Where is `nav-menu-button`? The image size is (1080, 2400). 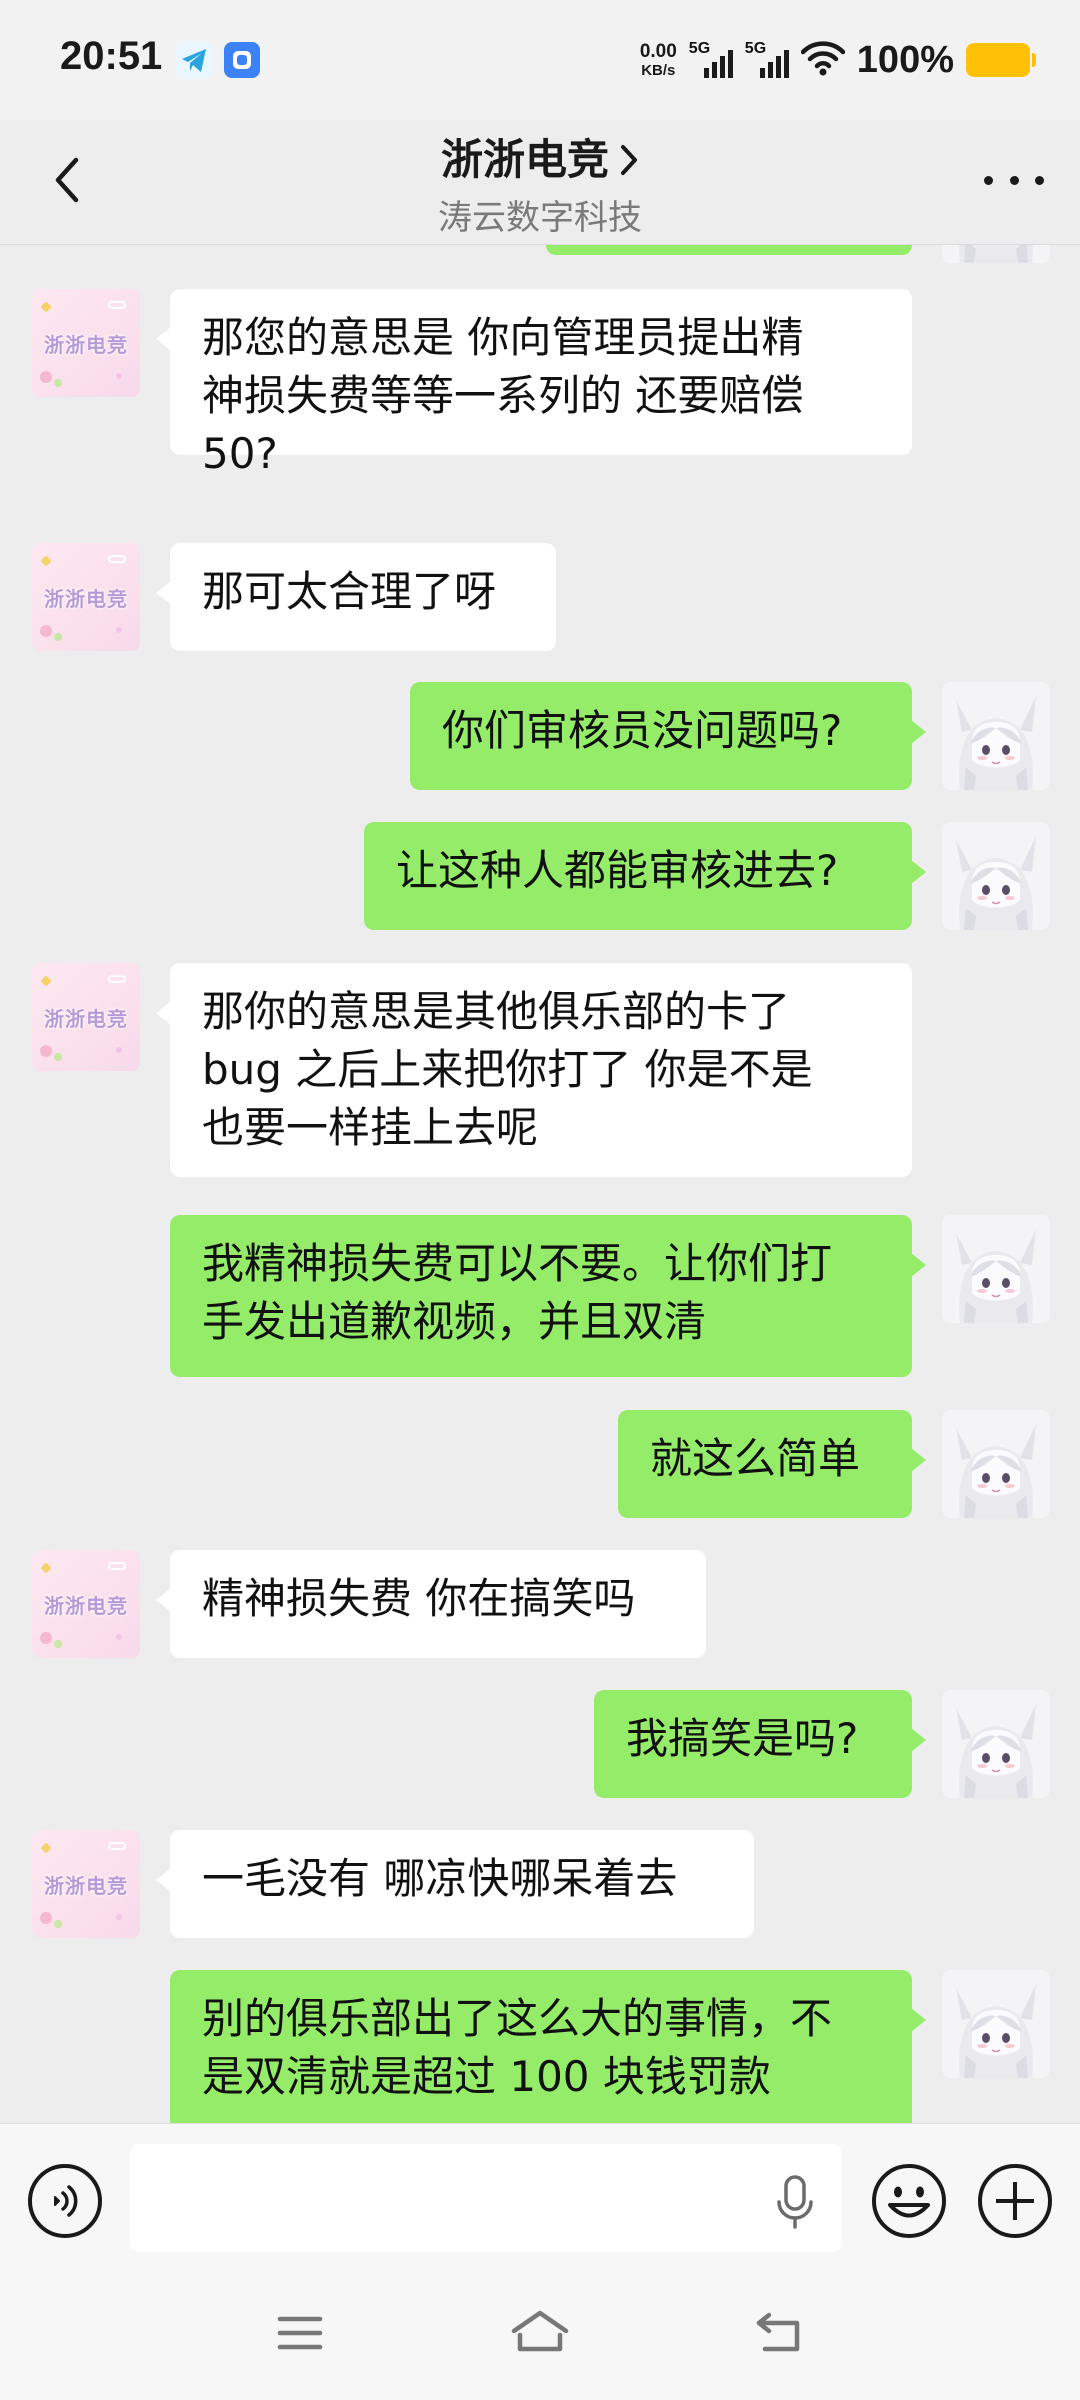
nav-menu-button is located at coordinates (300, 2333).